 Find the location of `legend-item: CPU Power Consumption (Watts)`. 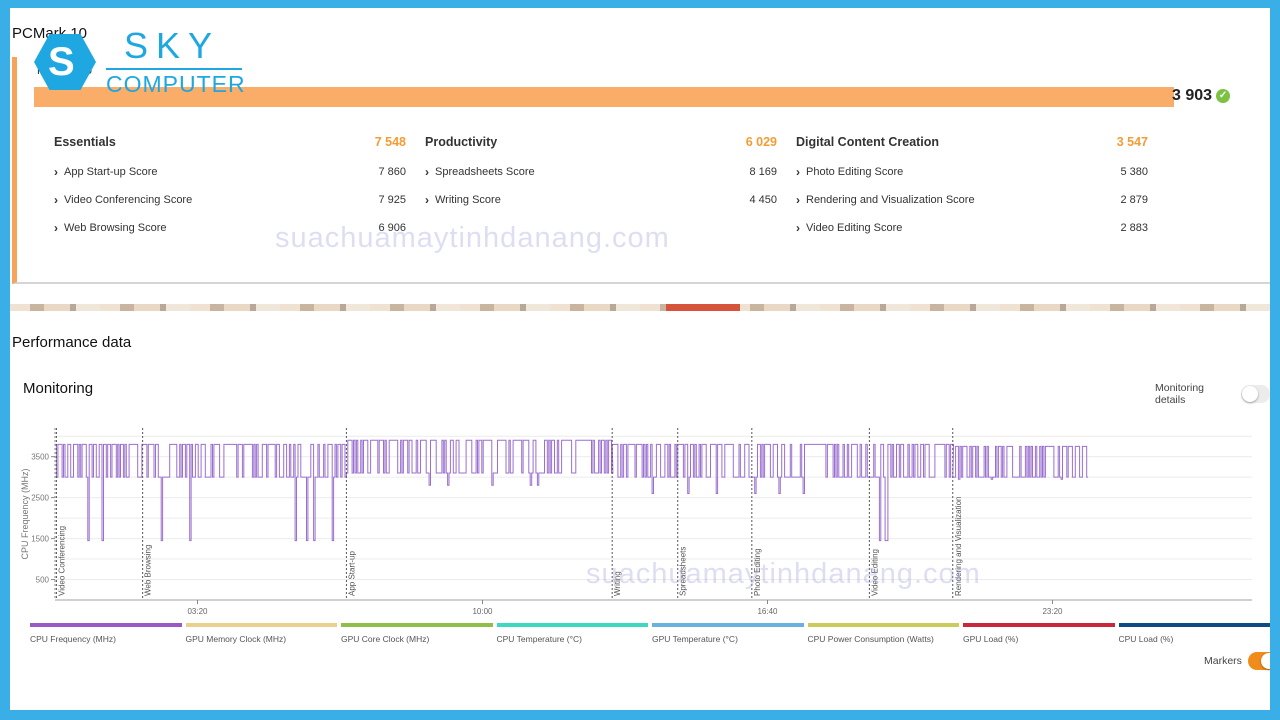

legend-item: CPU Power Consumption (Watts) is located at coordinates (883, 633).